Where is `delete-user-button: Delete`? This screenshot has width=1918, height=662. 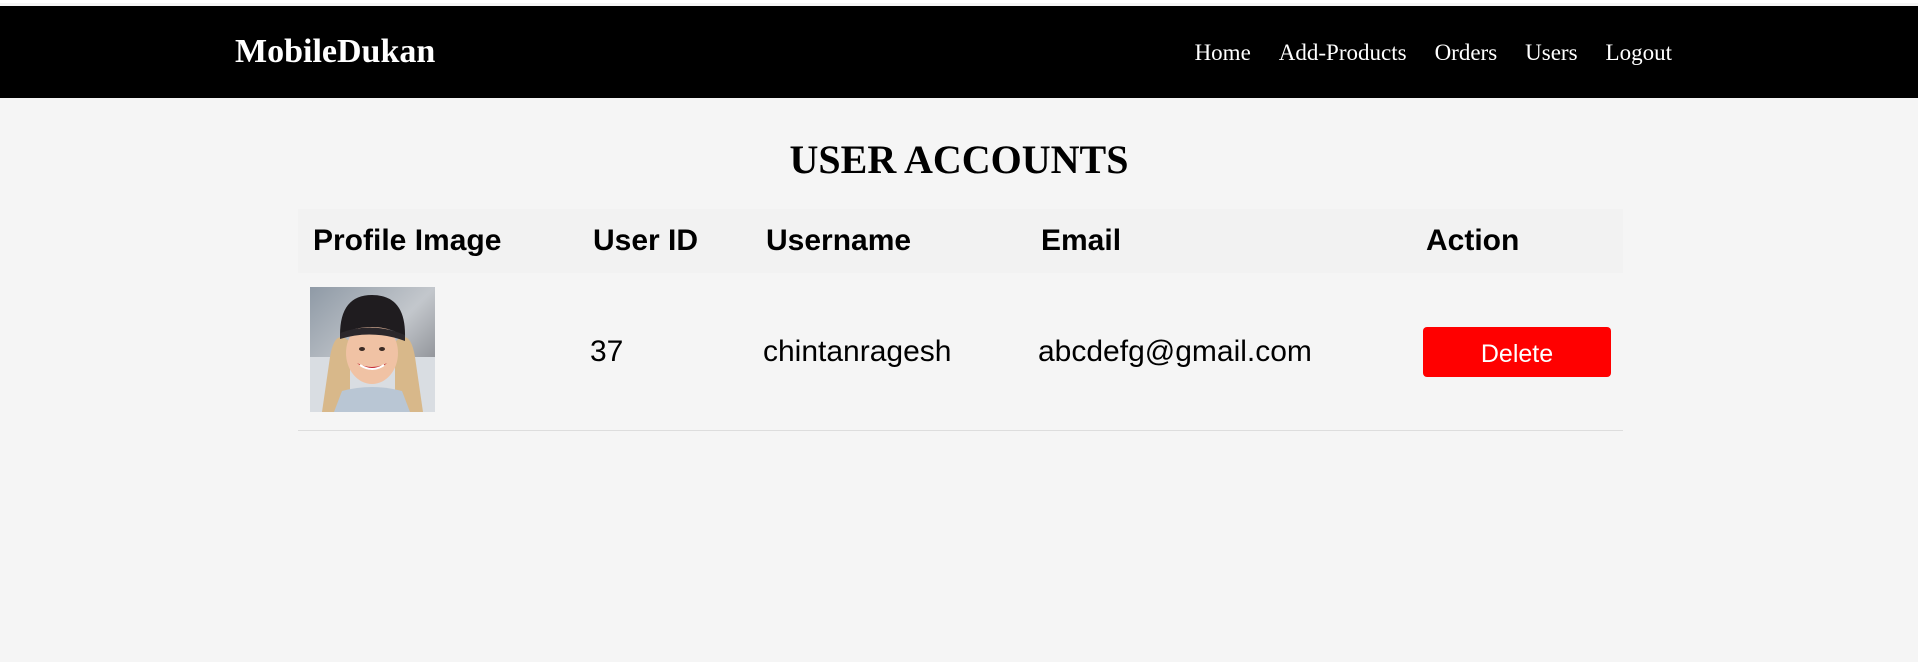 delete-user-button: Delete is located at coordinates (1517, 351).